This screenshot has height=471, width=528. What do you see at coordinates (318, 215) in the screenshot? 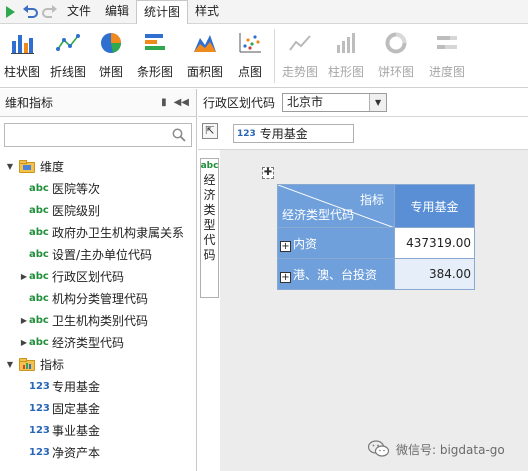
I see `corner-dimension-label: 经济类型代码` at bounding box center [318, 215].